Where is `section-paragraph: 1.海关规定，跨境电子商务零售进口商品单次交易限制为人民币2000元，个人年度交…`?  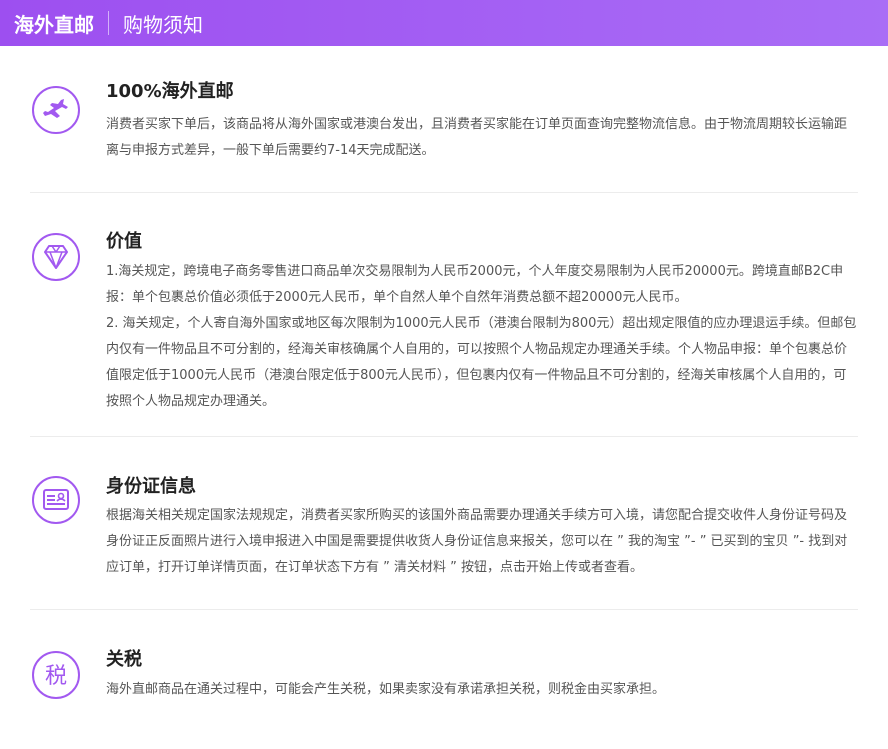
section-paragraph: 1.海关规定，跨境电子商务零售进口商品单次交易限制为人民币2000元，个人年度交… is located at coordinates (475, 284).